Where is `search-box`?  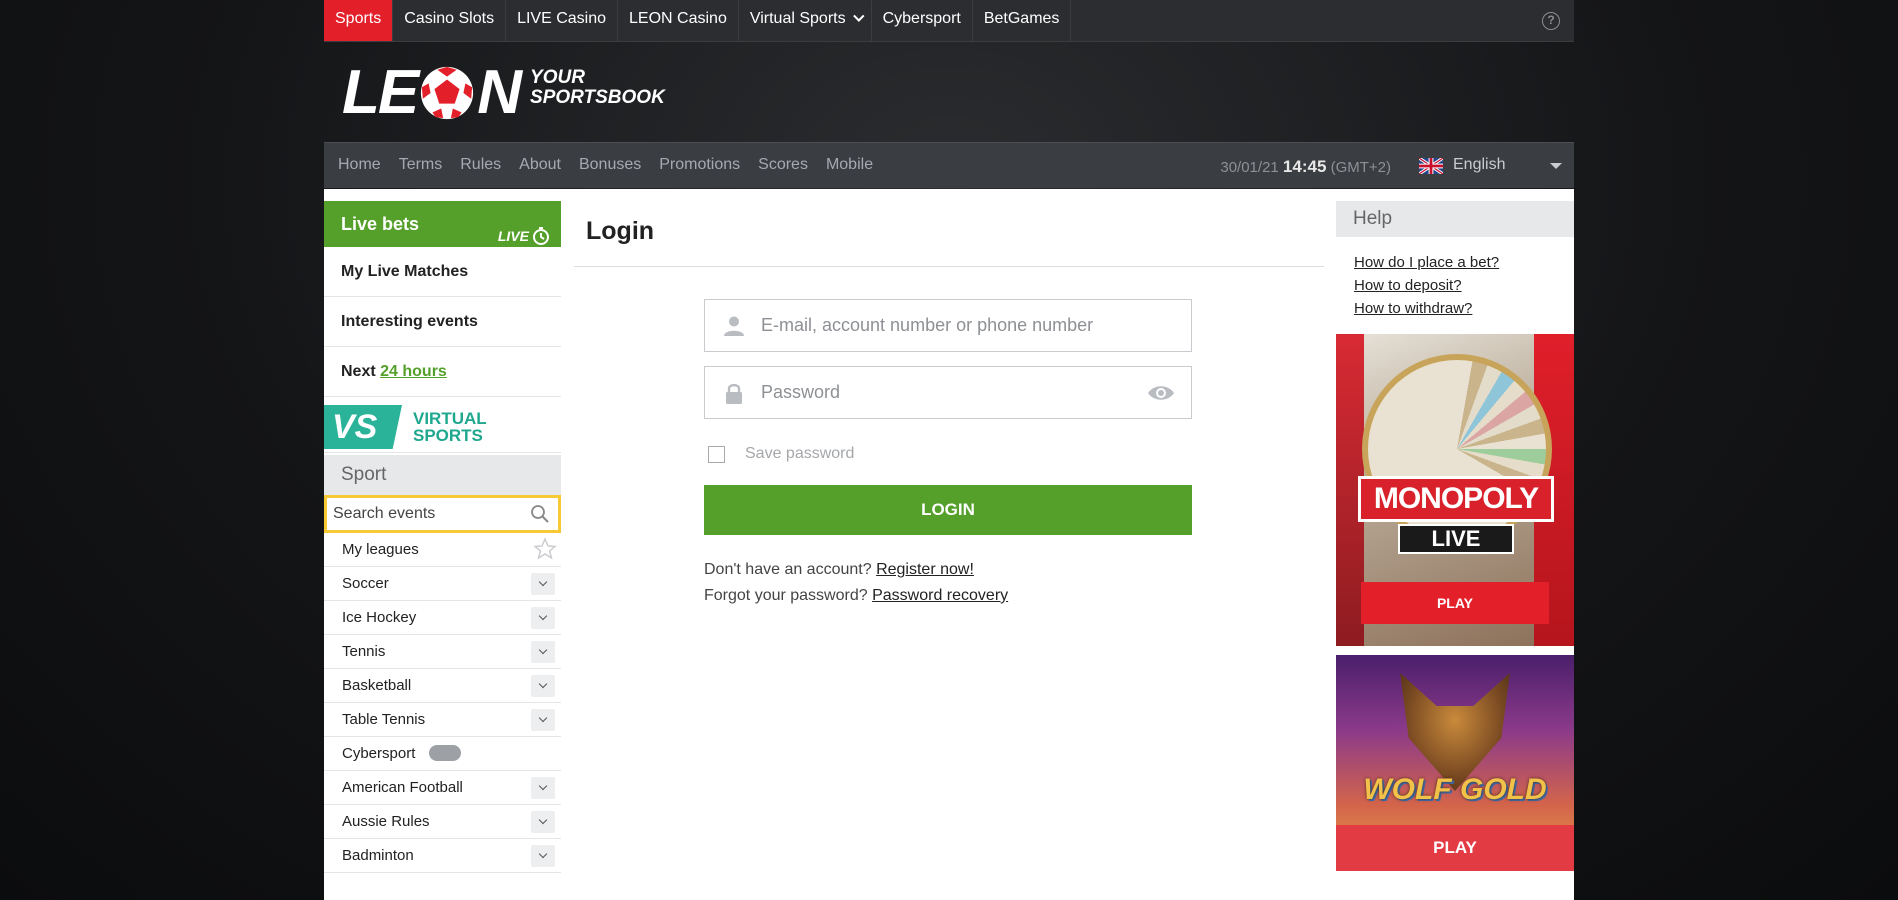
search-box is located at coordinates (442, 514).